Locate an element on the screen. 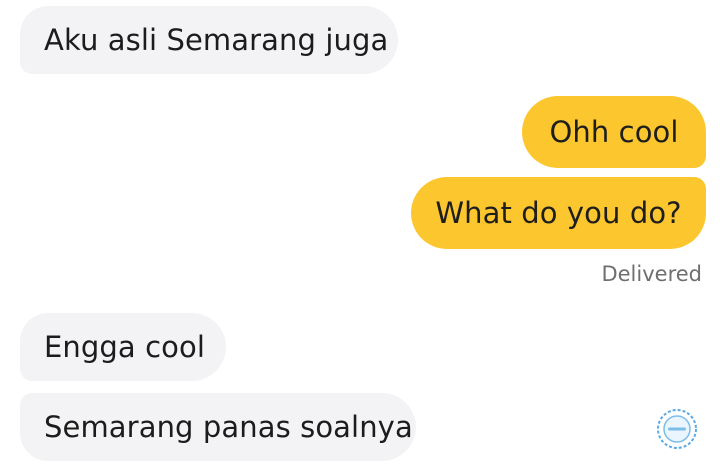  message-text: Engga cool is located at coordinates (124, 346).